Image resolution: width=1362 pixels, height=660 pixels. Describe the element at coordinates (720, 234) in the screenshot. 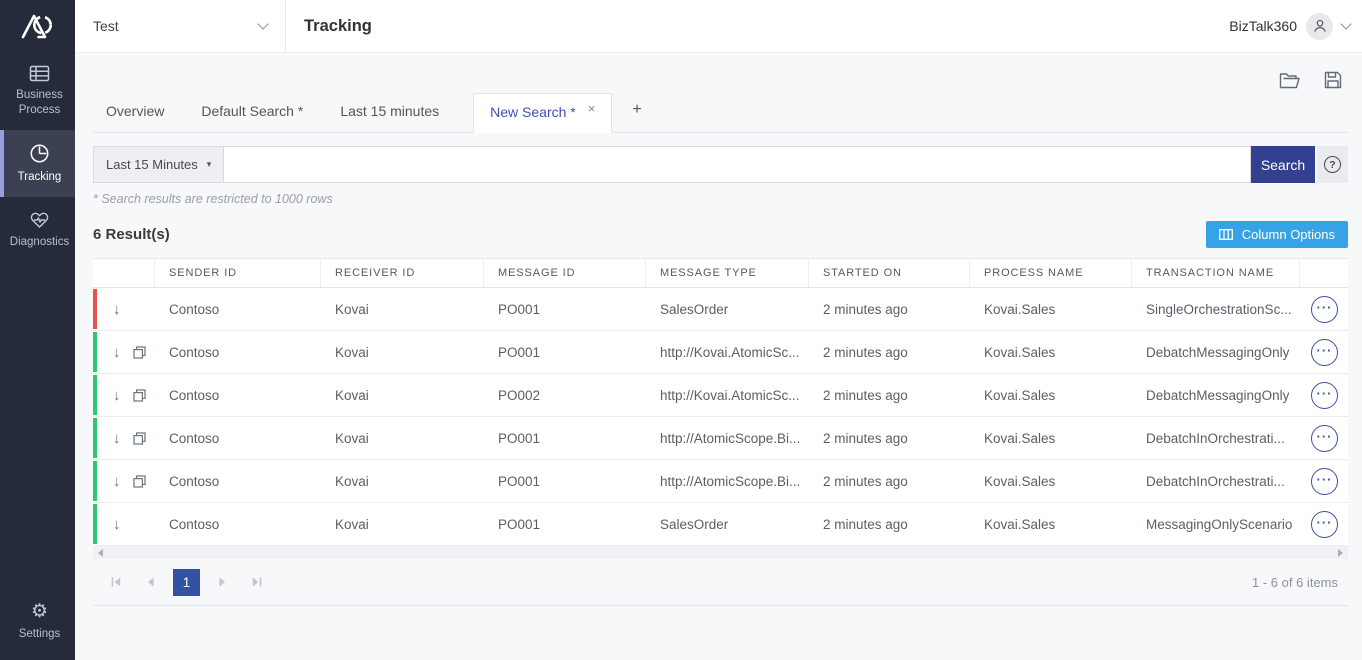

I see `results-header: 6 Result(s) Column Options` at that location.